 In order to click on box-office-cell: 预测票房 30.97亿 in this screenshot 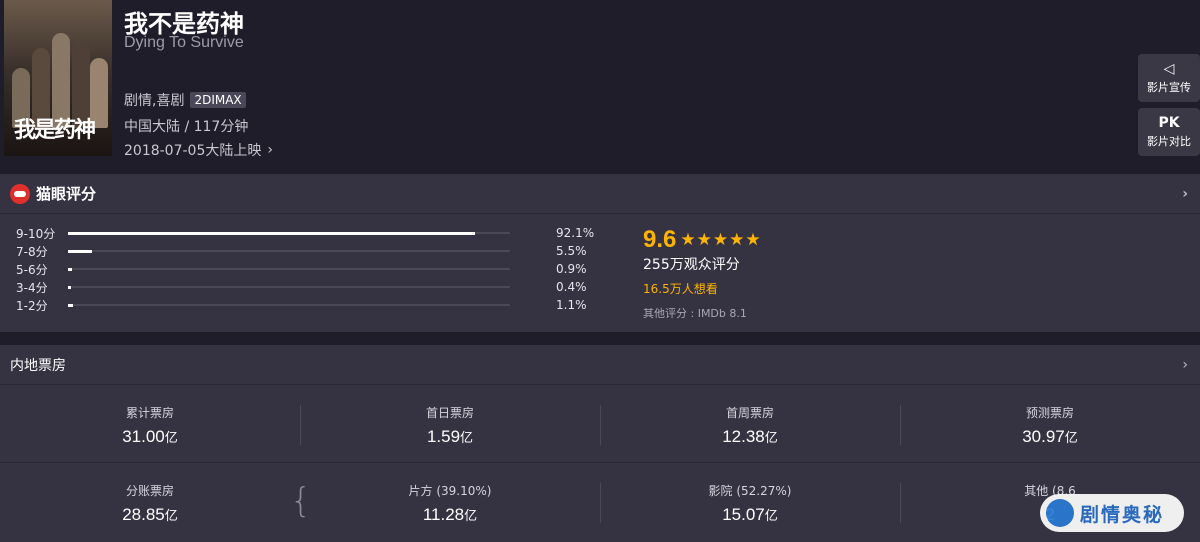, I will do `click(1050, 425)`.